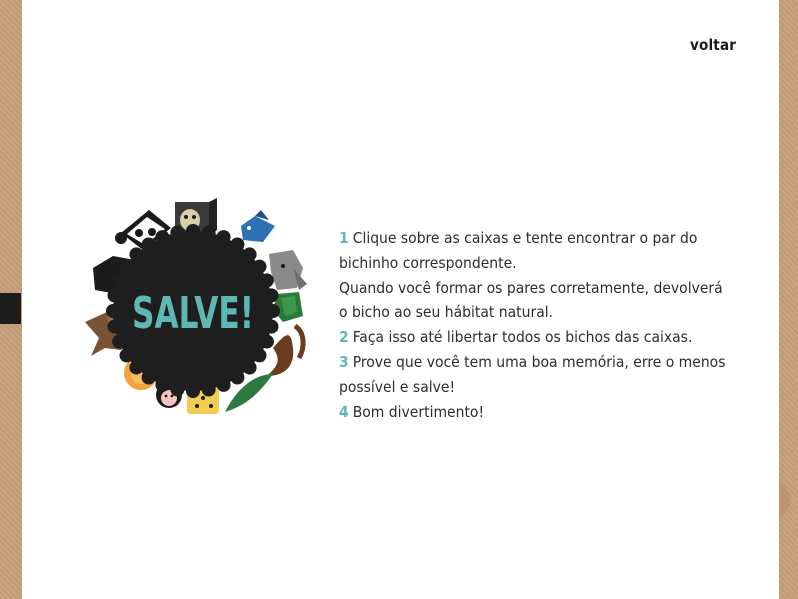 The width and height of the screenshot is (798, 599). What do you see at coordinates (344, 238) in the screenshot?
I see `step-number: 1` at bounding box center [344, 238].